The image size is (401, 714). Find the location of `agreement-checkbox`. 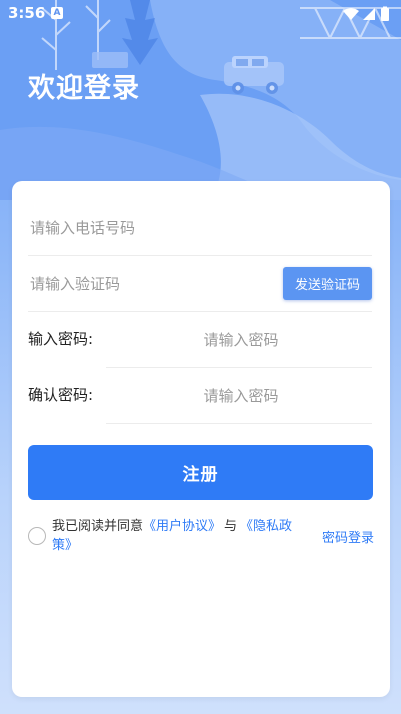

agreement-checkbox is located at coordinates (37, 536).